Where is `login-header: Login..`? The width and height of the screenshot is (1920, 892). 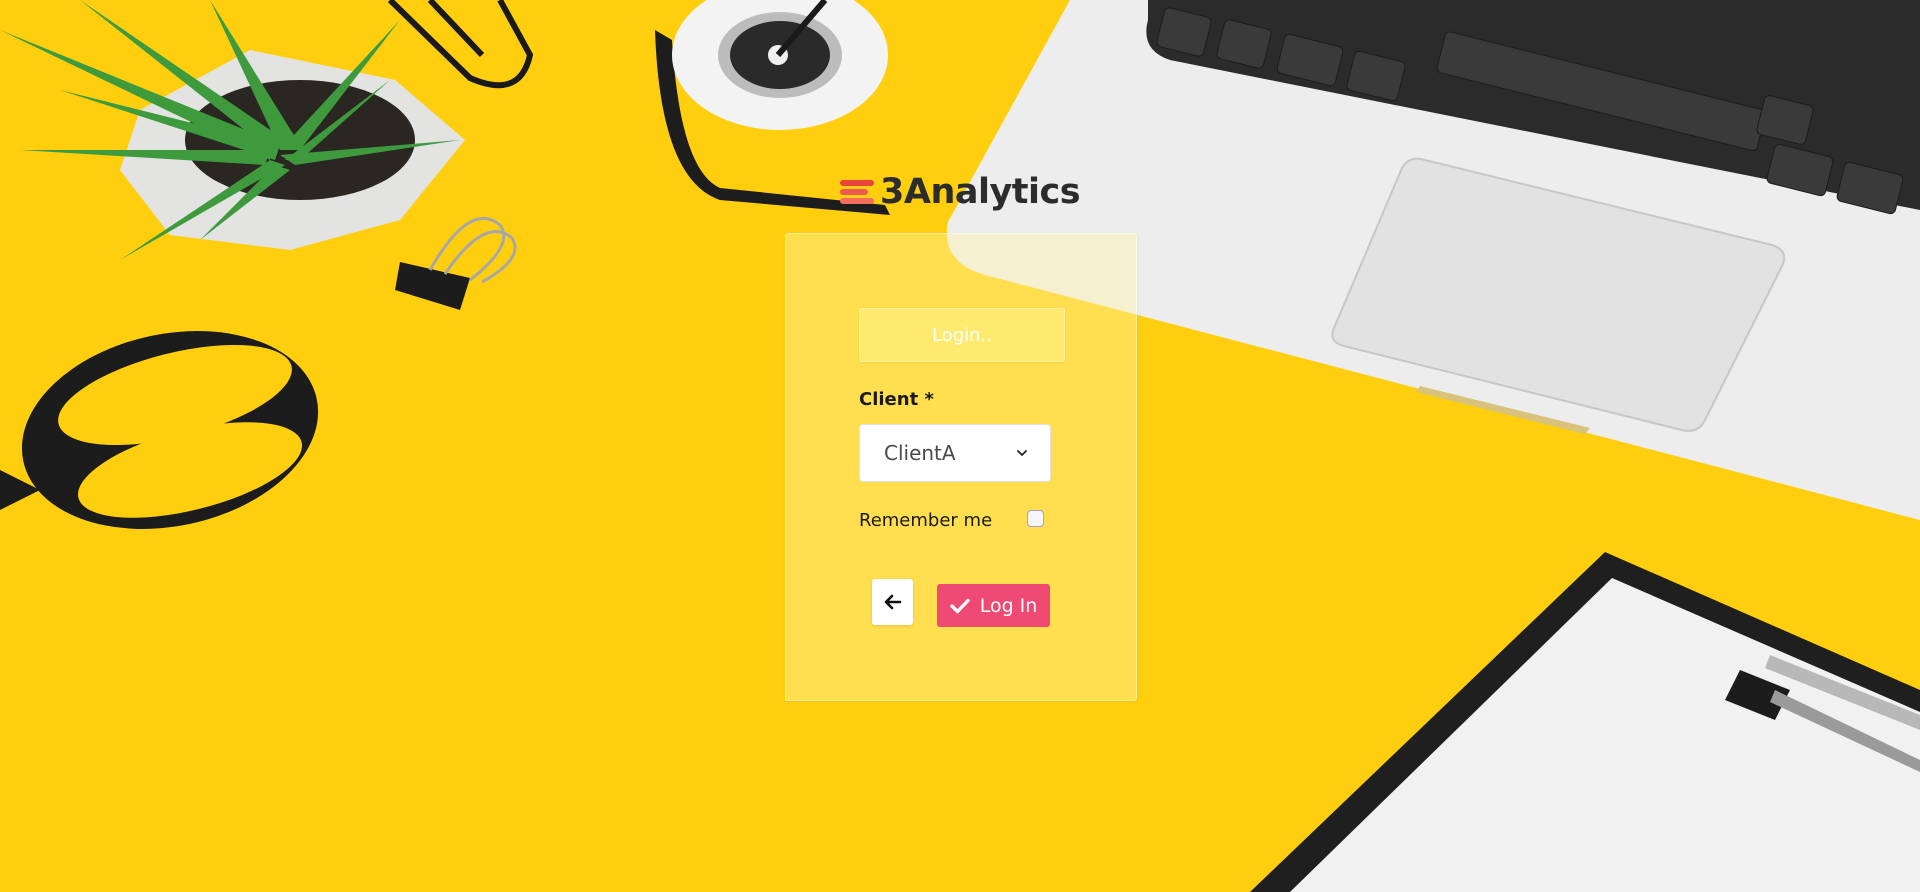
login-header: Login.. is located at coordinates (962, 335).